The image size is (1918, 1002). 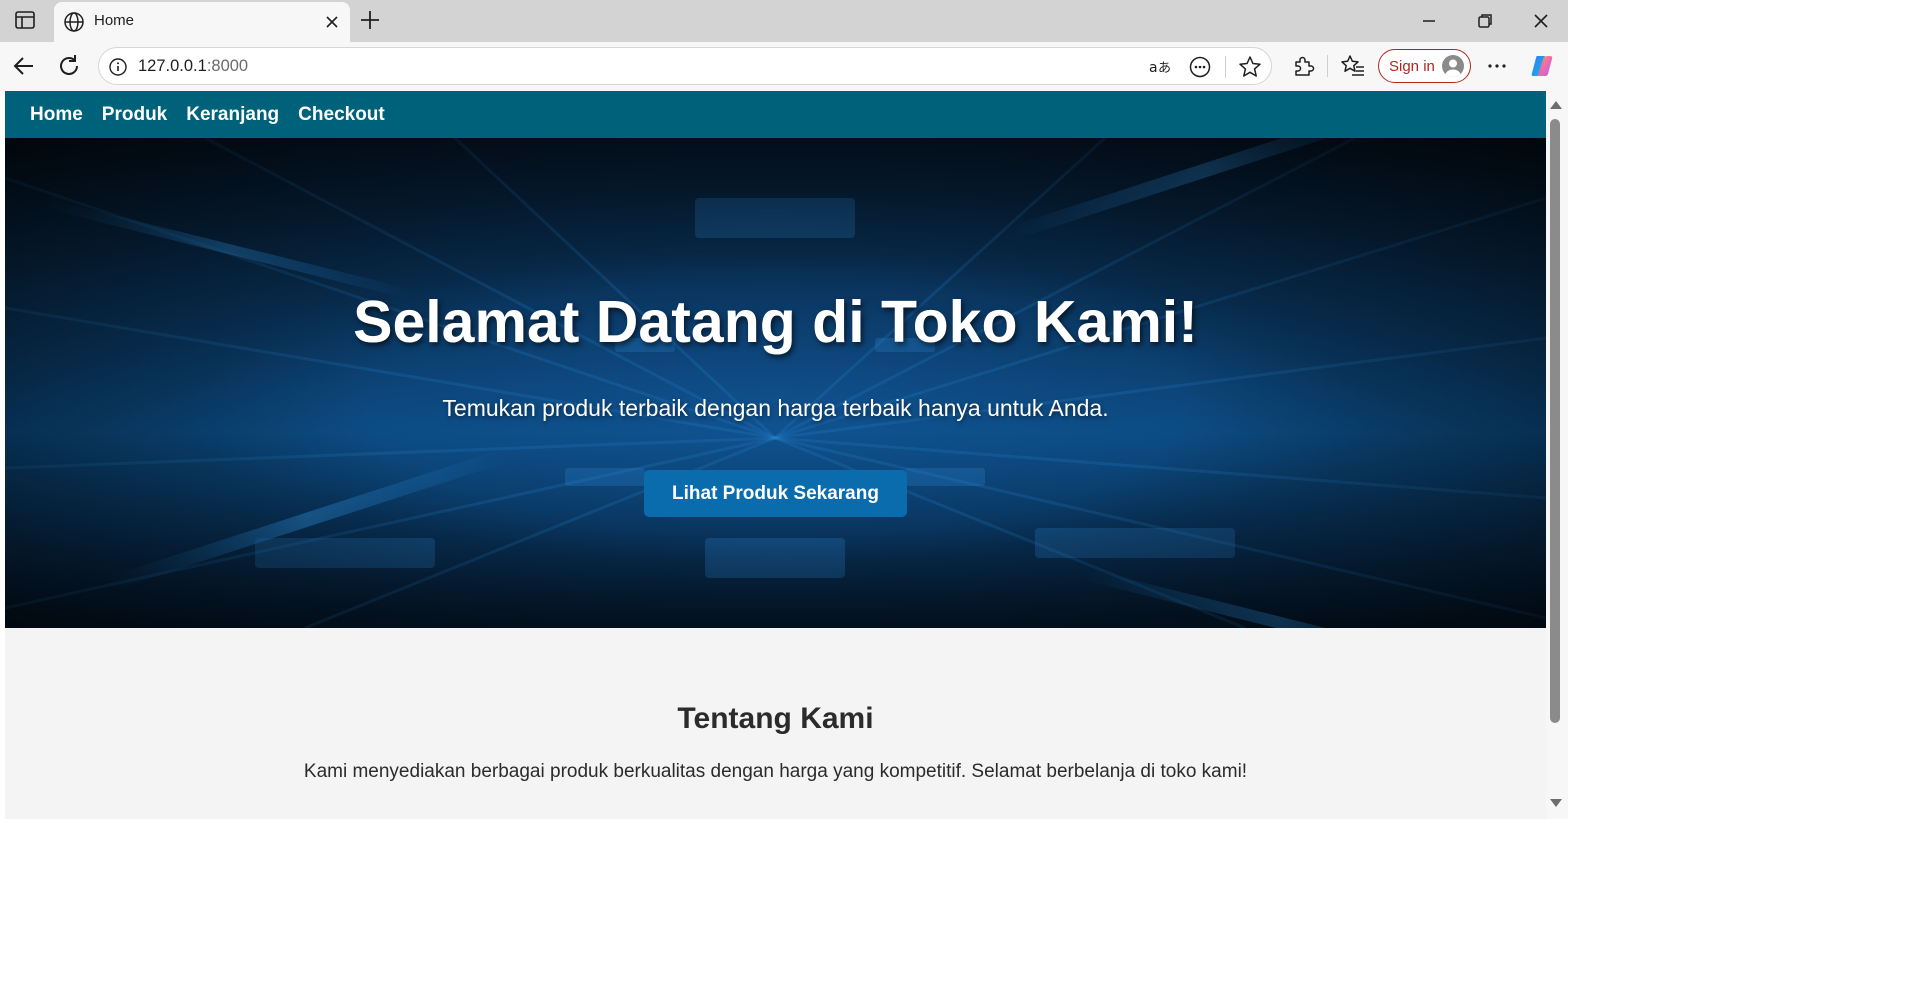 I want to click on browser-toolbar: 127.0.0.1:8000 a あ Sign in, so click(x=784, y=66).